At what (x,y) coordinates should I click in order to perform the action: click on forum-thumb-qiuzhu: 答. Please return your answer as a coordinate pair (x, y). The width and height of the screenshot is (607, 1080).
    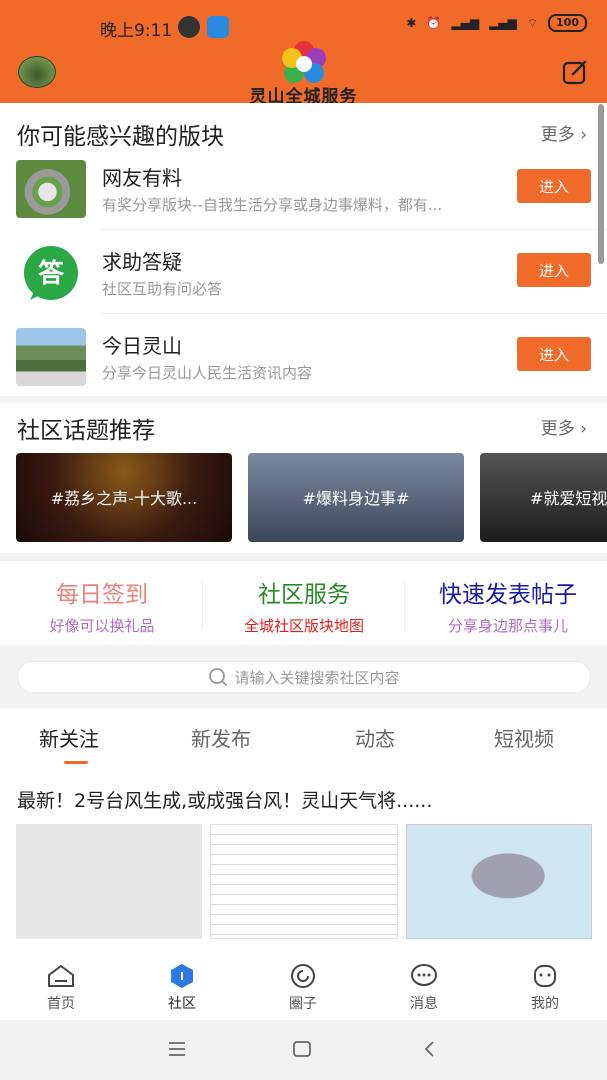
    Looking at the image, I should click on (51, 273).